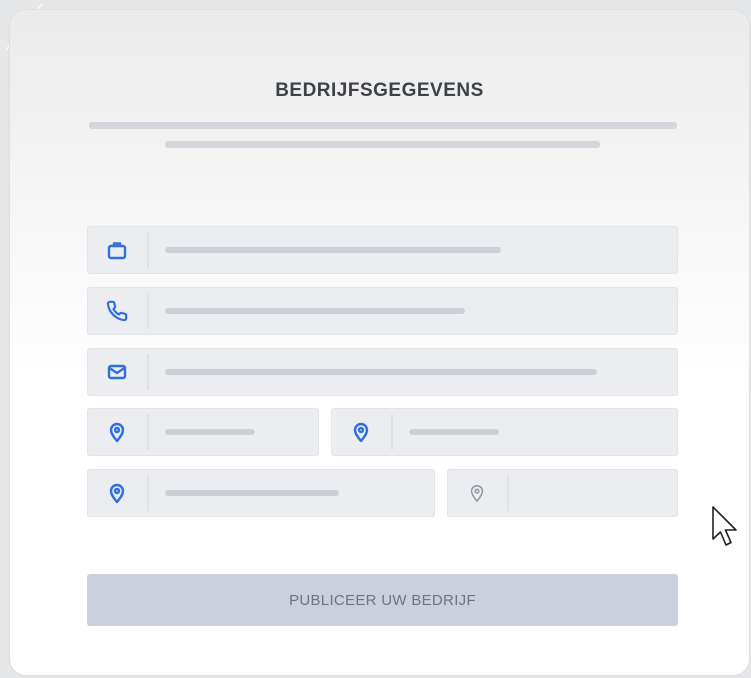 Image resolution: width=751 pixels, height=678 pixels. What do you see at coordinates (382, 600) in the screenshot?
I see `publish-business-button: PUBLICEER UW BEDRIJF` at bounding box center [382, 600].